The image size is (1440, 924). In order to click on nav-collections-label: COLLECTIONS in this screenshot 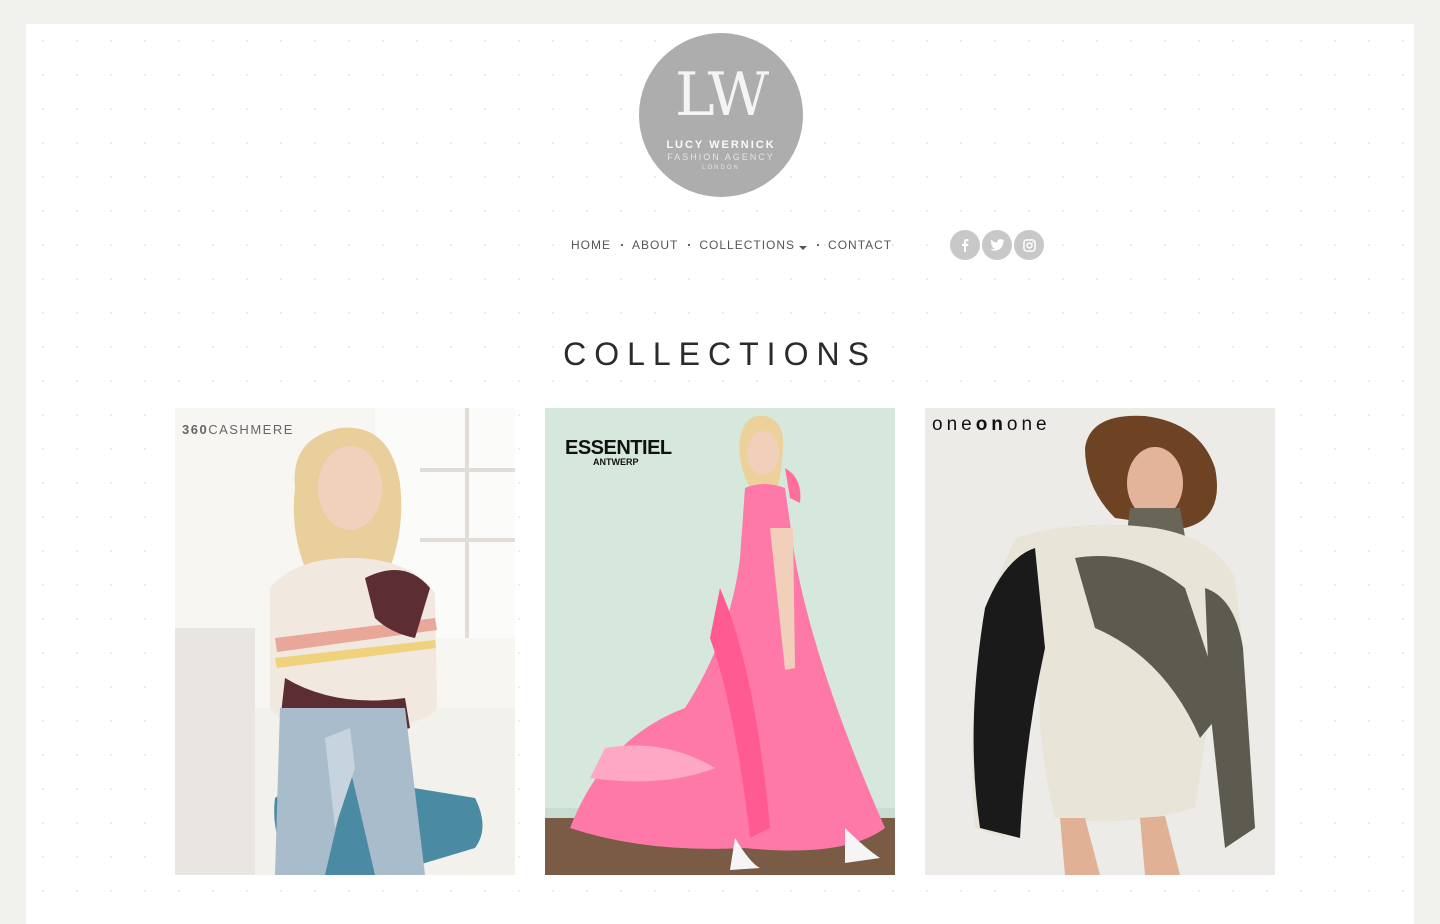, I will do `click(747, 245)`.